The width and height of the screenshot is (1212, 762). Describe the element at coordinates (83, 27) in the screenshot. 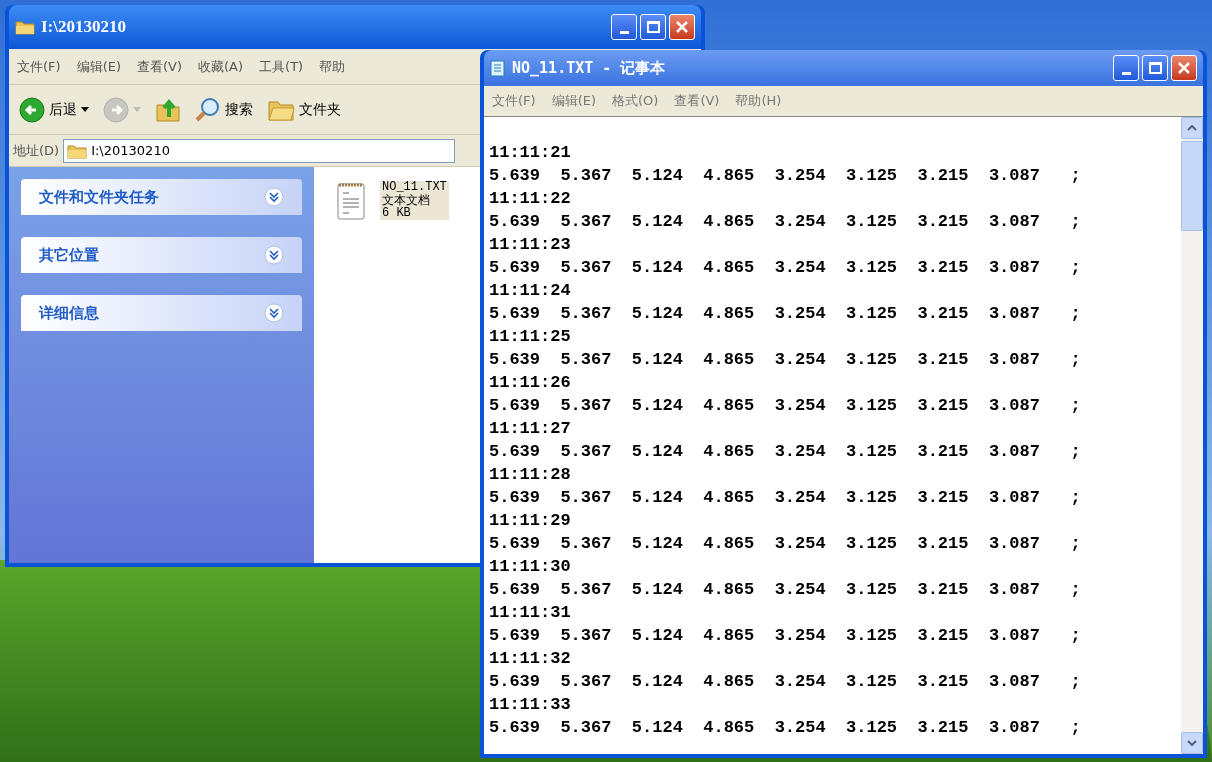

I see `window-title: I:\20130210` at that location.